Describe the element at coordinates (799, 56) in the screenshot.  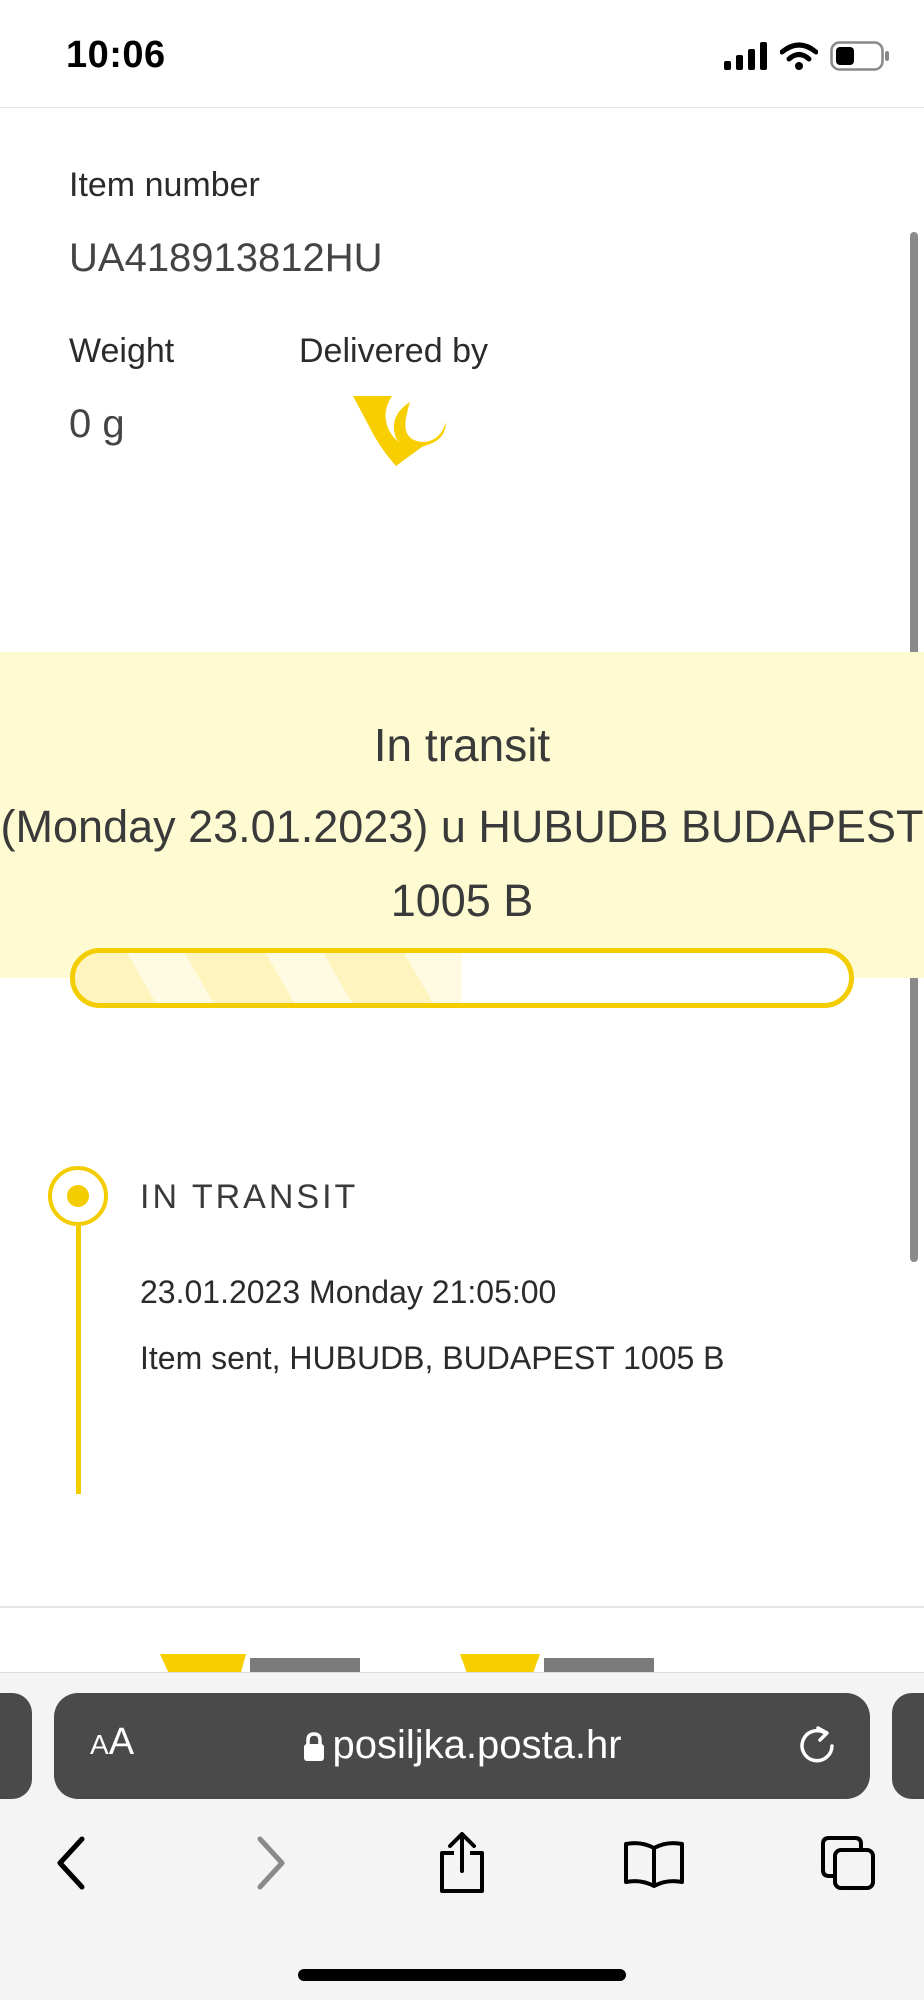
I see `wifi-icon` at that location.